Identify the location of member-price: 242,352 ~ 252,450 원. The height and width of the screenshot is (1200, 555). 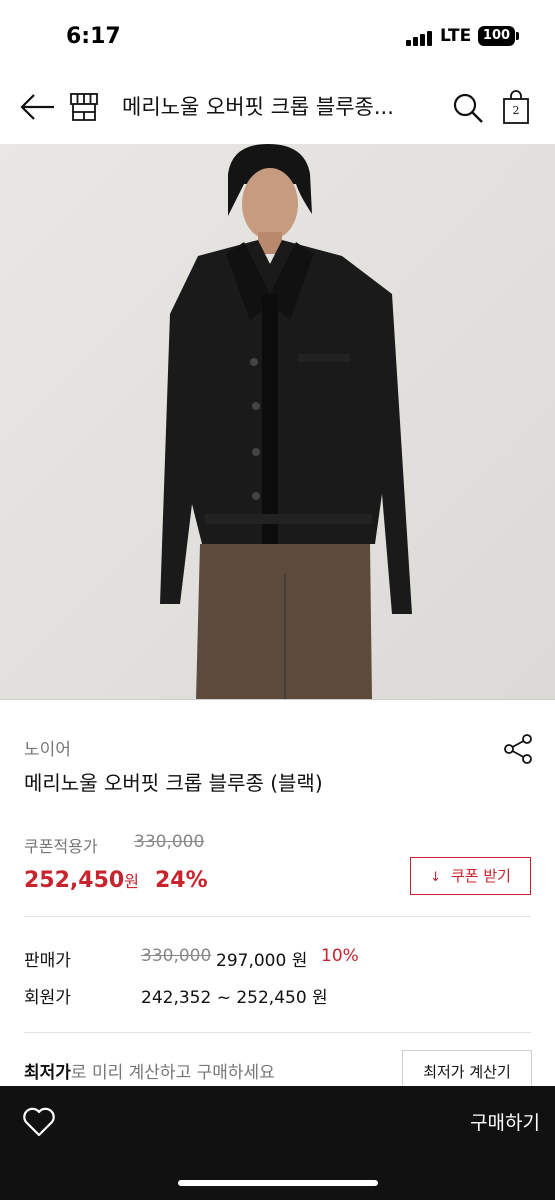
(234, 998).